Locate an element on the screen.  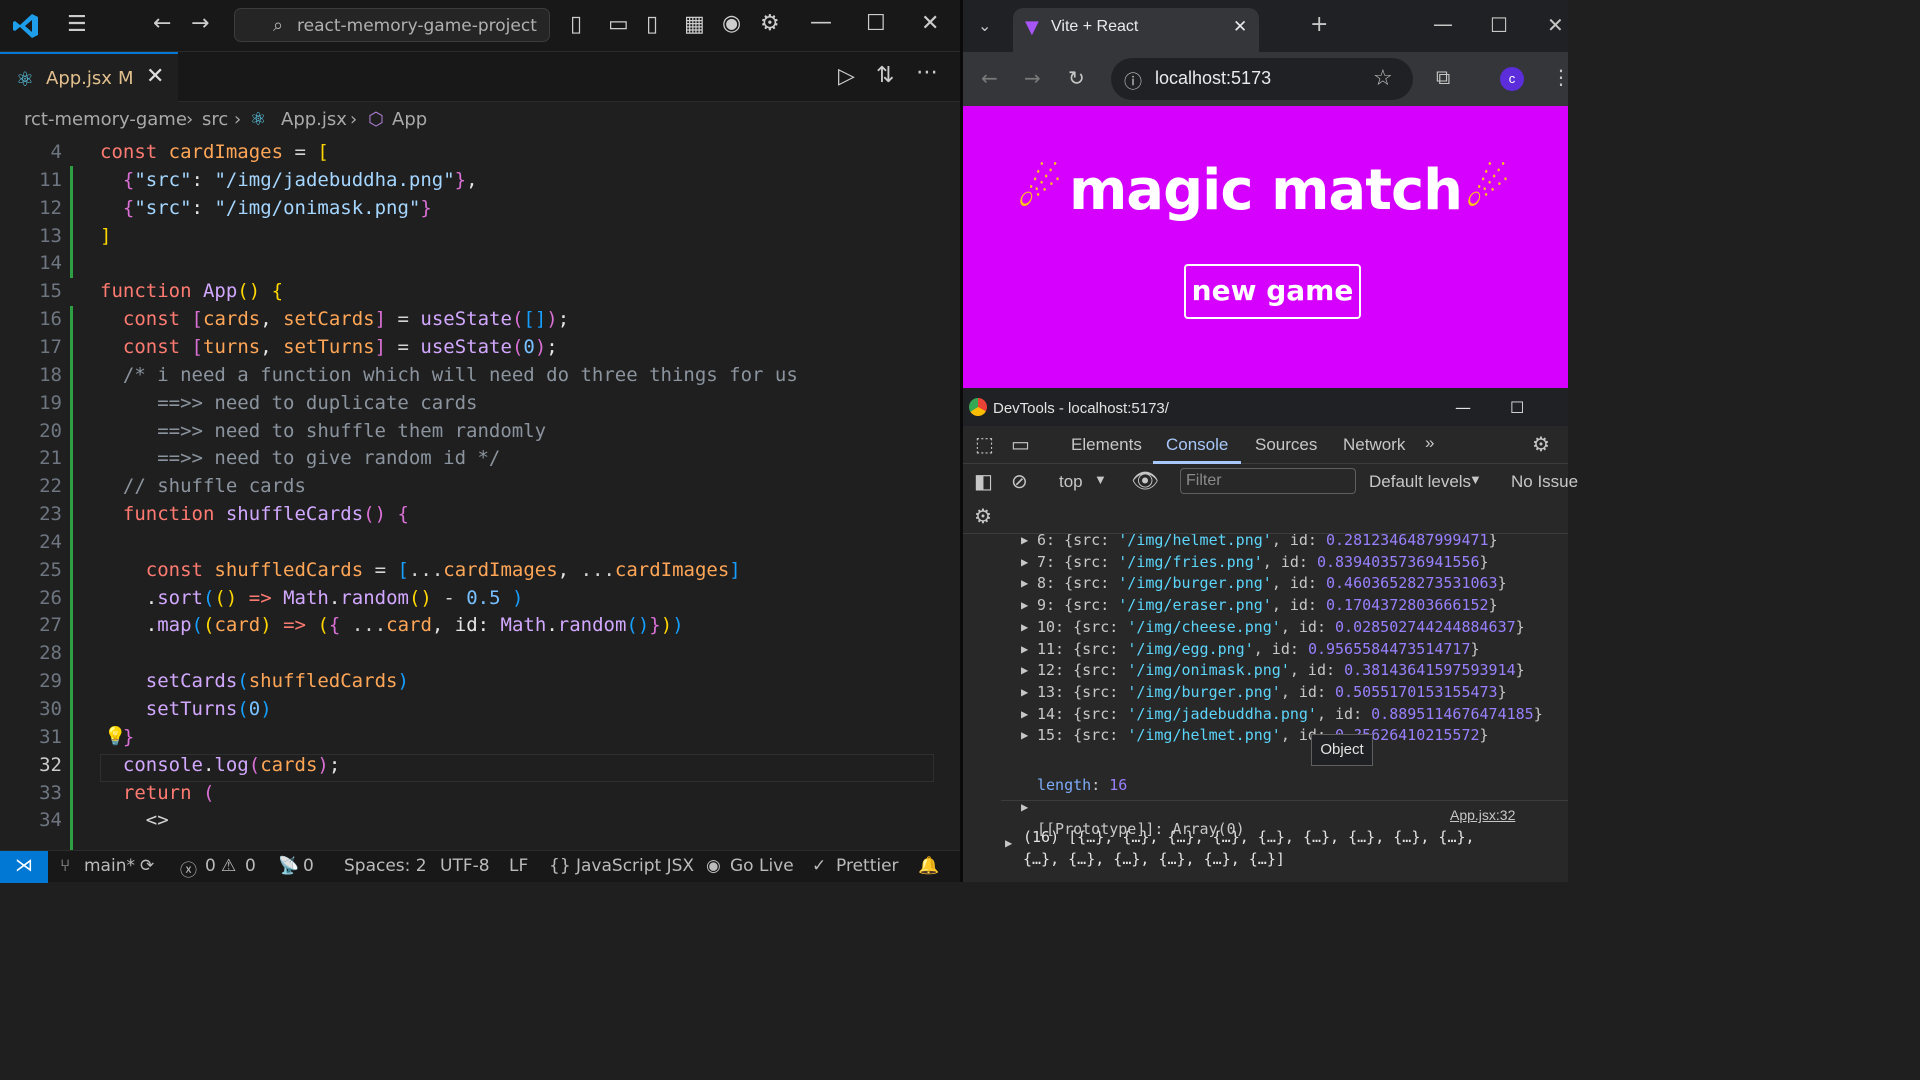
code-line: 20 ==>> need to shuffle them randomly is located at coordinates (470, 431).